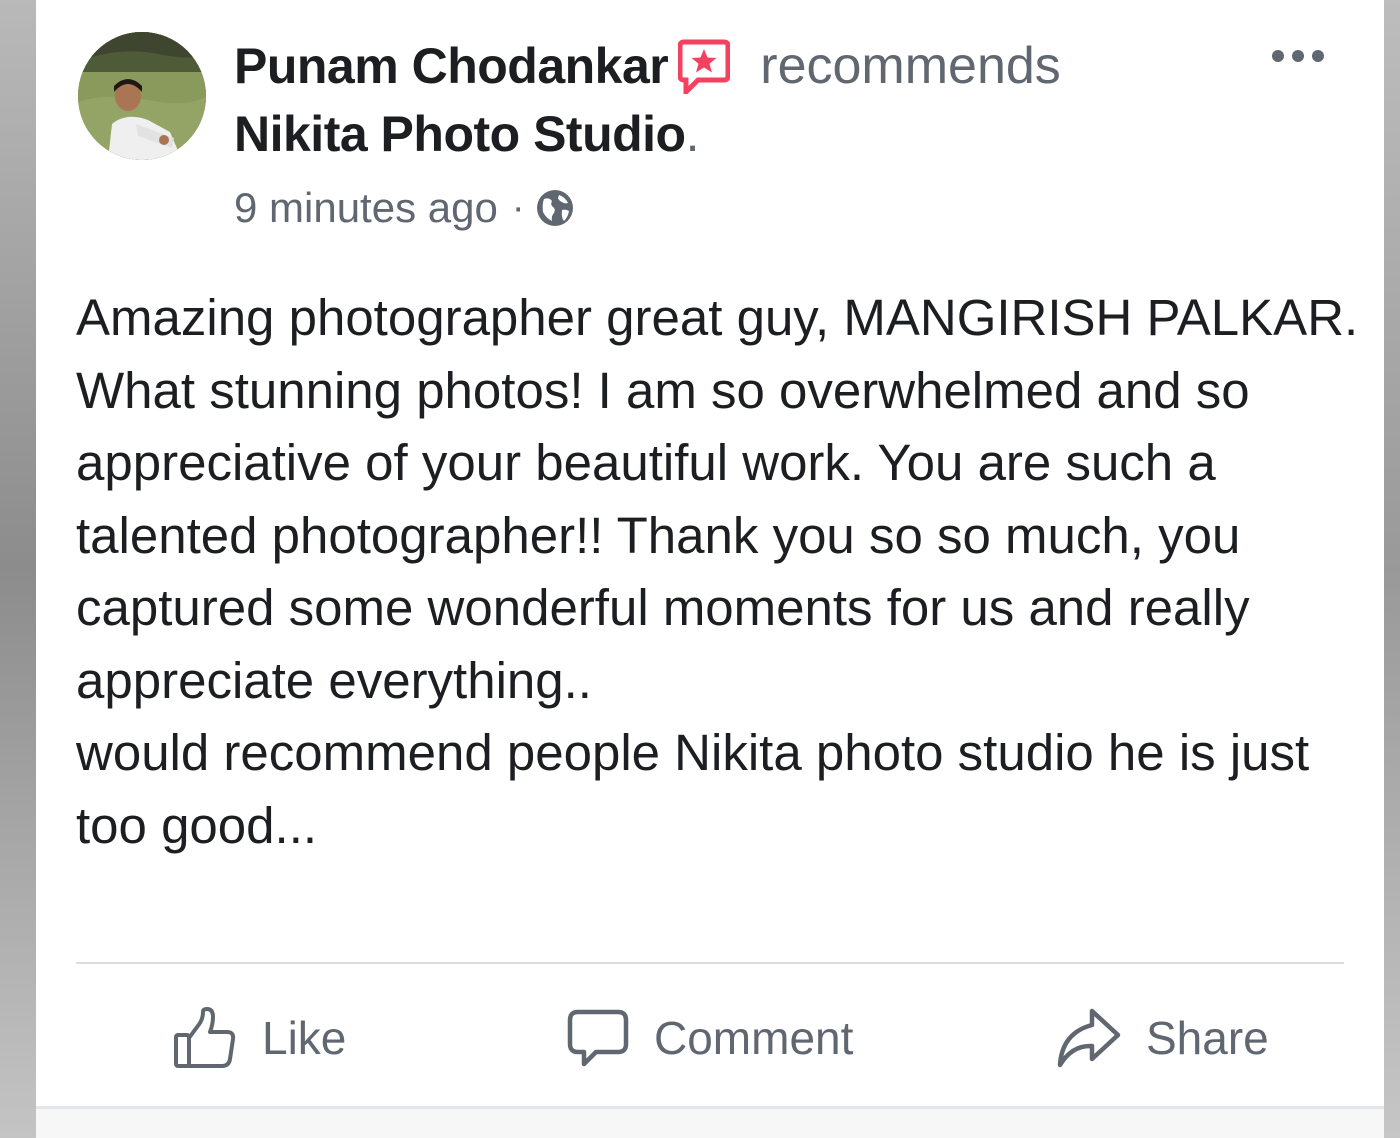 The image size is (1400, 1138). What do you see at coordinates (692, 134) in the screenshot?
I see `page-name-period: .` at bounding box center [692, 134].